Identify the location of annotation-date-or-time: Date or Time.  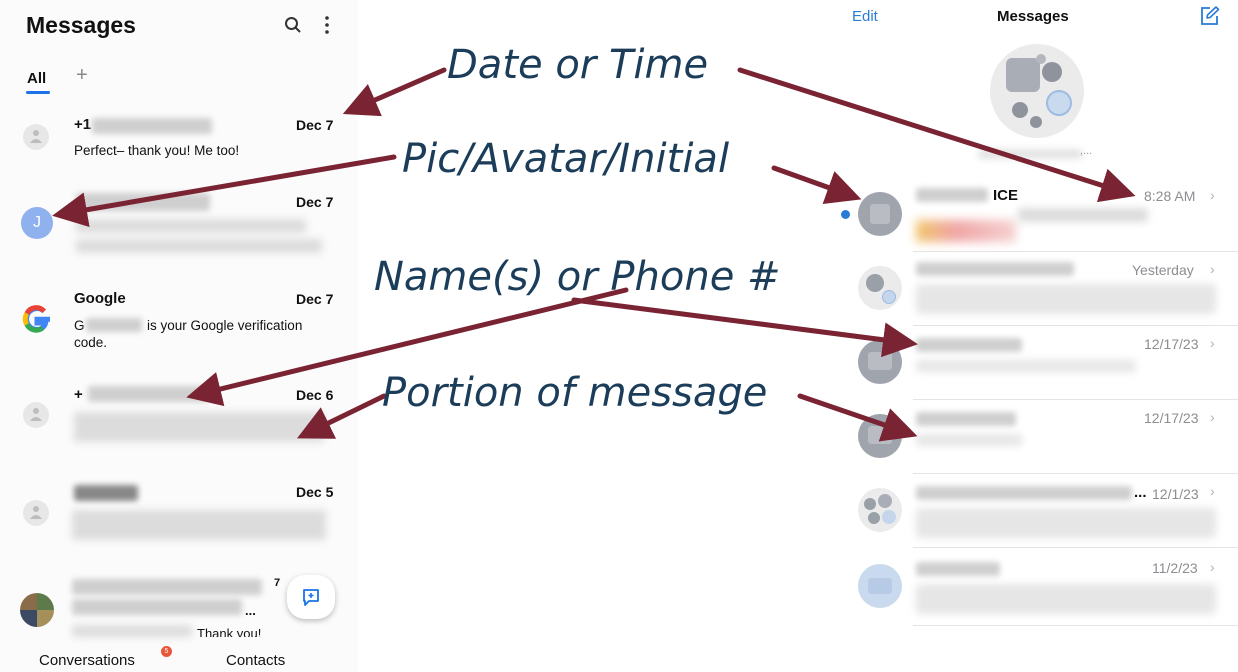
(578, 65).